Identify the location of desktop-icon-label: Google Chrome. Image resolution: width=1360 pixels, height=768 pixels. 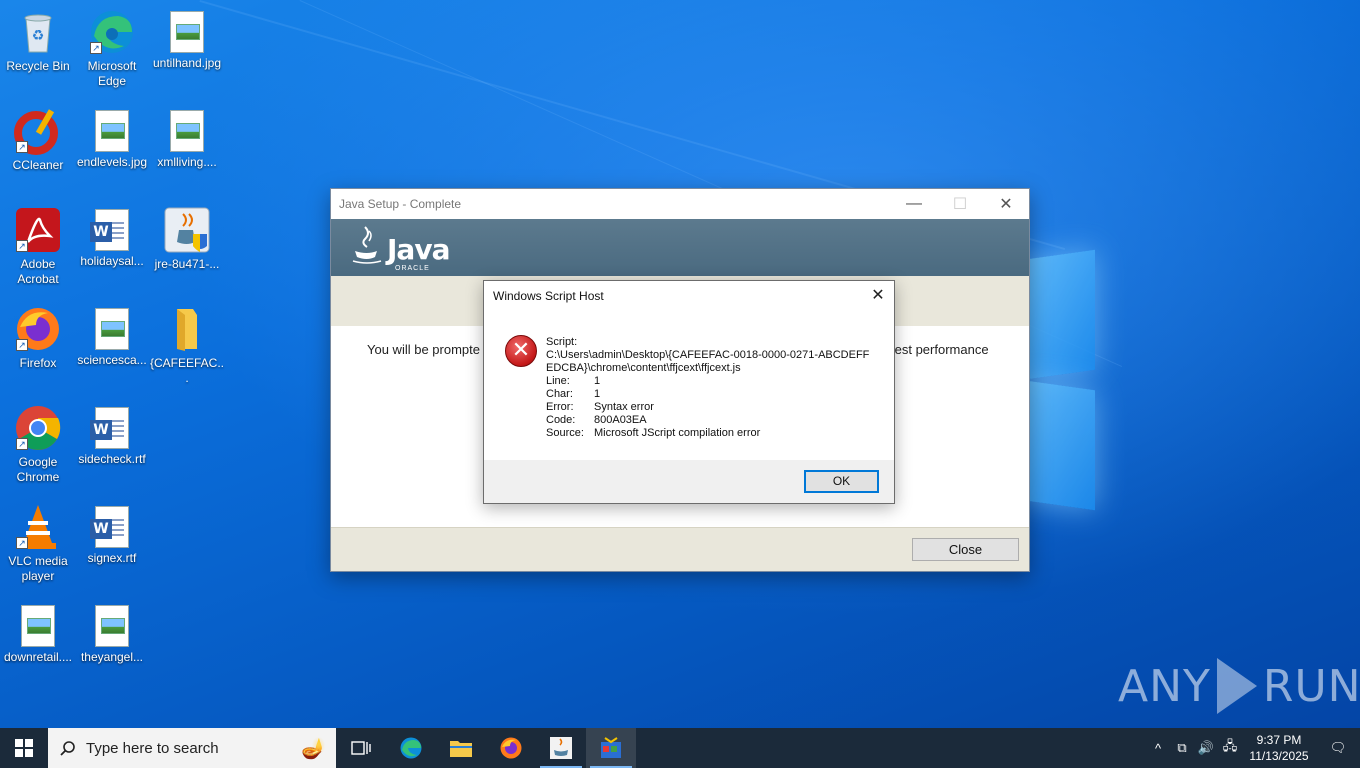
(38, 469).